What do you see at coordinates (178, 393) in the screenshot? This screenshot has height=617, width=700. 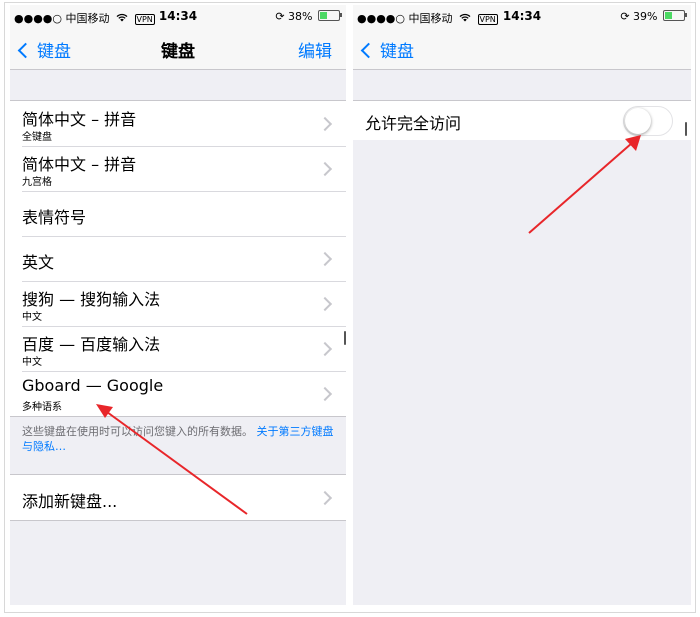 I see `keyboard-row-gboard: Gboard — Google 多种语系` at bounding box center [178, 393].